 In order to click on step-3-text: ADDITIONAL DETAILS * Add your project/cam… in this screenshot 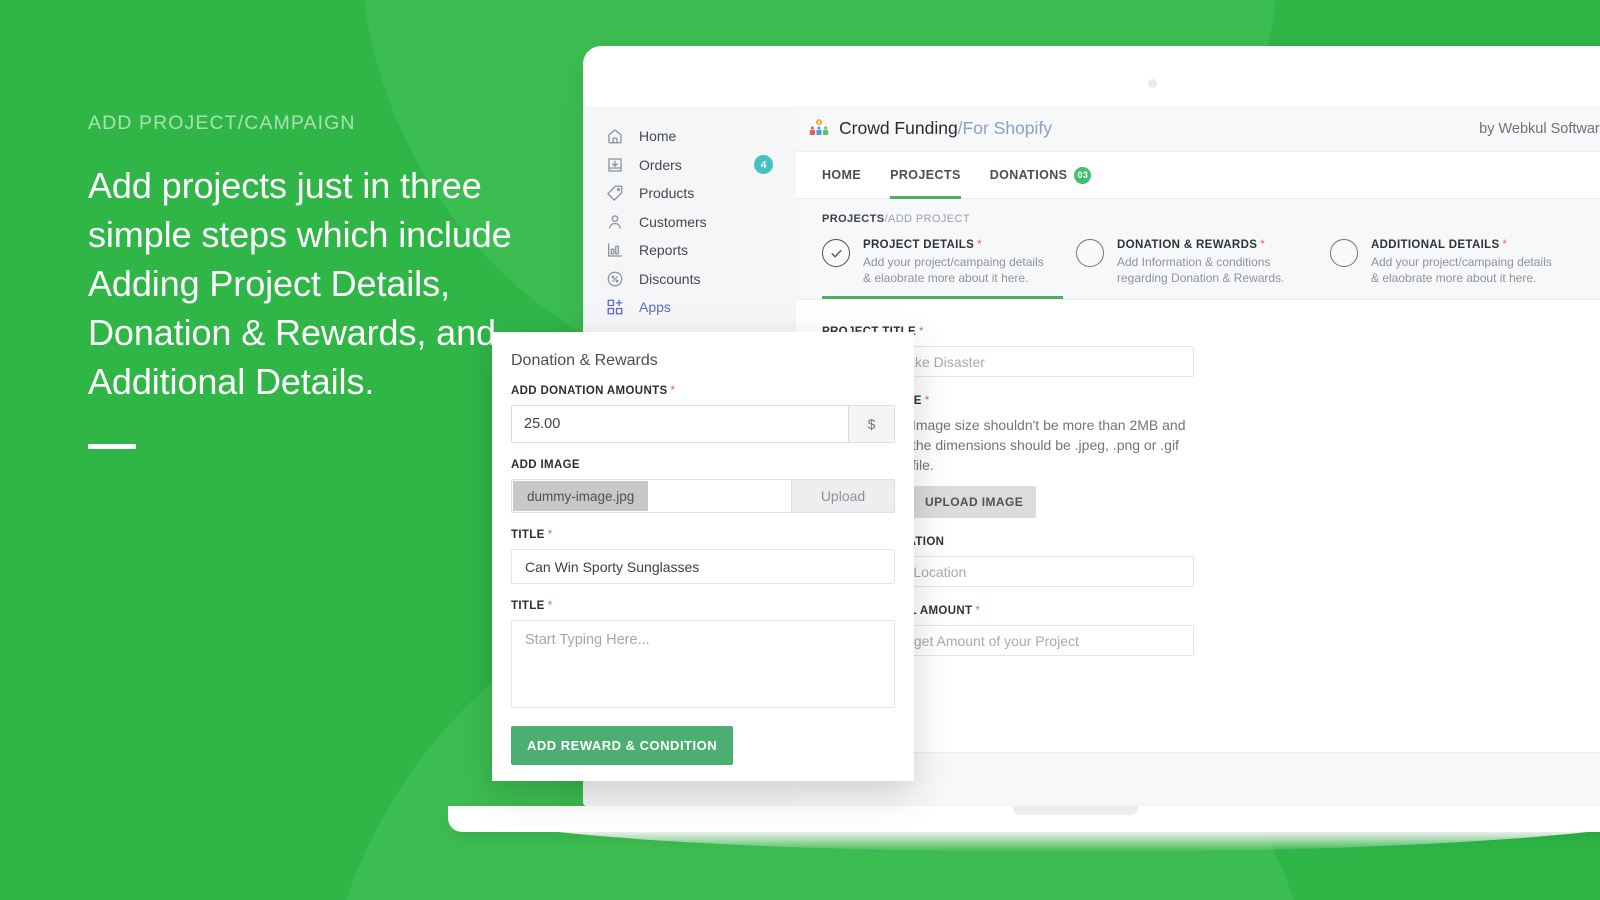, I will do `click(1466, 262)`.